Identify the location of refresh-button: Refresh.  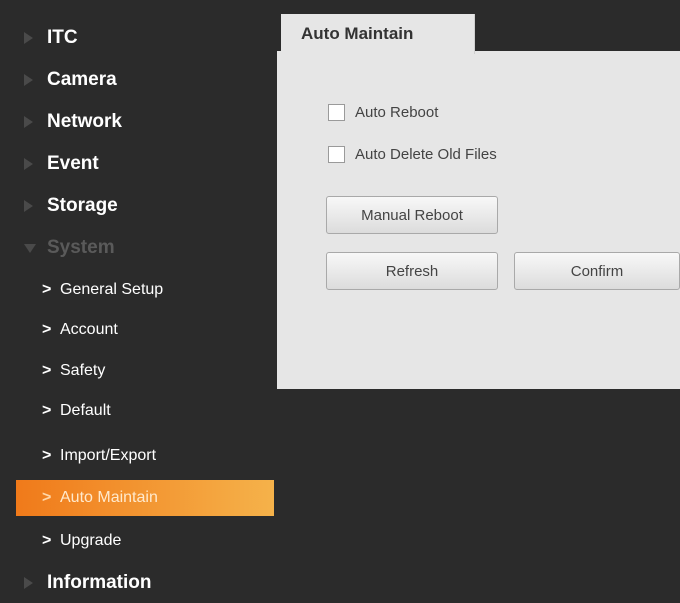
(412, 271).